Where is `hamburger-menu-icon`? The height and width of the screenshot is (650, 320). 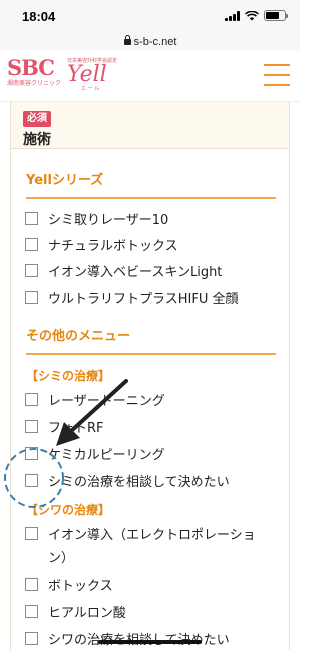
hamburger-menu-icon is located at coordinates (277, 75).